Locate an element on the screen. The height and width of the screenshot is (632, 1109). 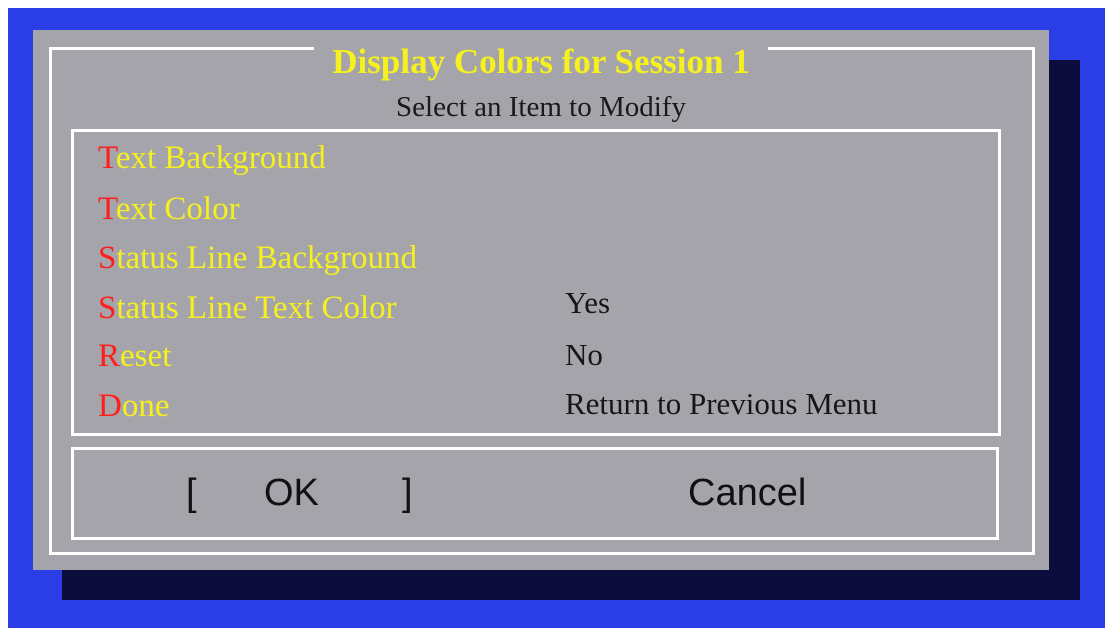
dialog-title: Display Colors for Session 1 is located at coordinates (541, 62).